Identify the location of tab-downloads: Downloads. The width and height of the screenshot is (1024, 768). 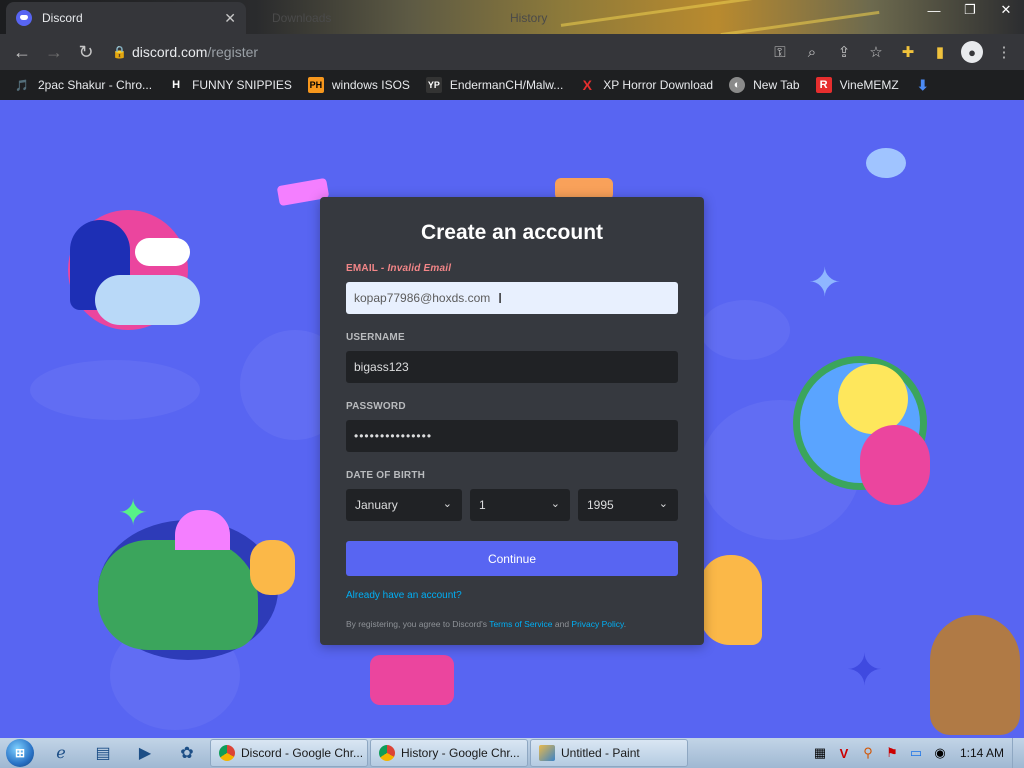
(301, 18).